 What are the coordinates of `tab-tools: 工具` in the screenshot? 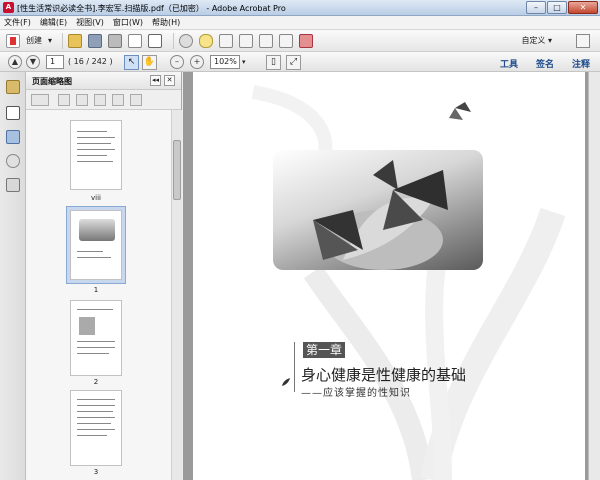 It's located at (509, 63).